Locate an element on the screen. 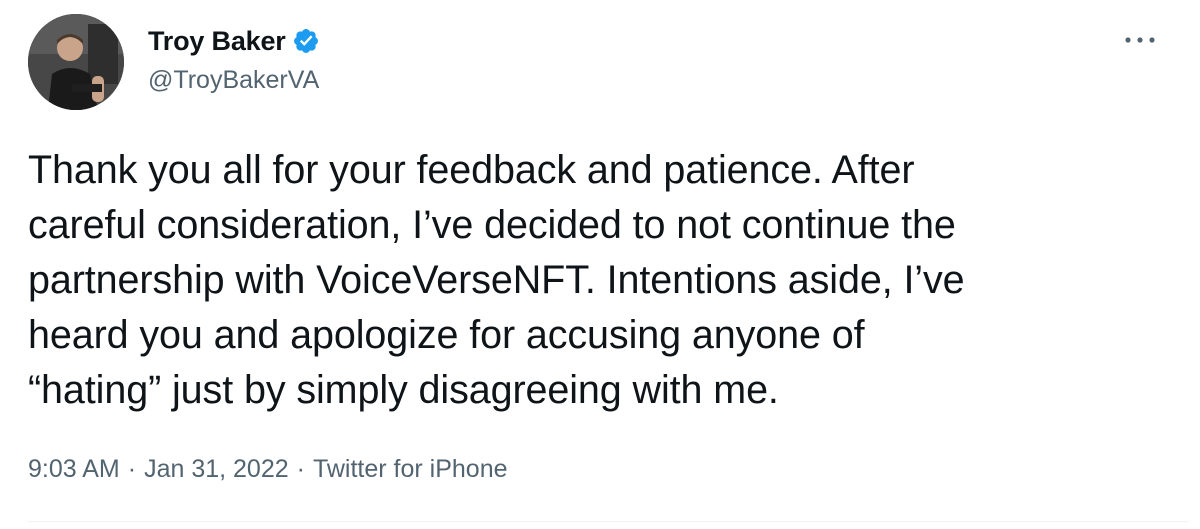 The image size is (1200, 529). name-row: Troy Baker is located at coordinates (234, 41).